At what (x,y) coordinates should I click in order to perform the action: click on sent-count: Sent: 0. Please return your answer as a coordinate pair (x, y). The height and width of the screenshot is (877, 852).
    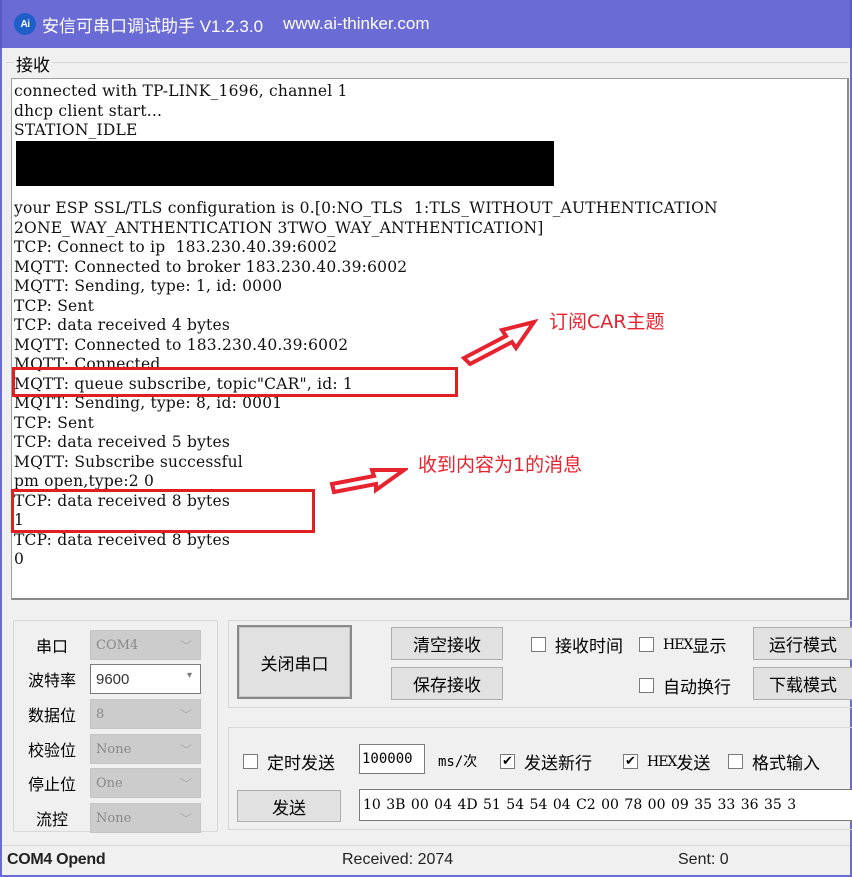
    Looking at the image, I should click on (703, 859).